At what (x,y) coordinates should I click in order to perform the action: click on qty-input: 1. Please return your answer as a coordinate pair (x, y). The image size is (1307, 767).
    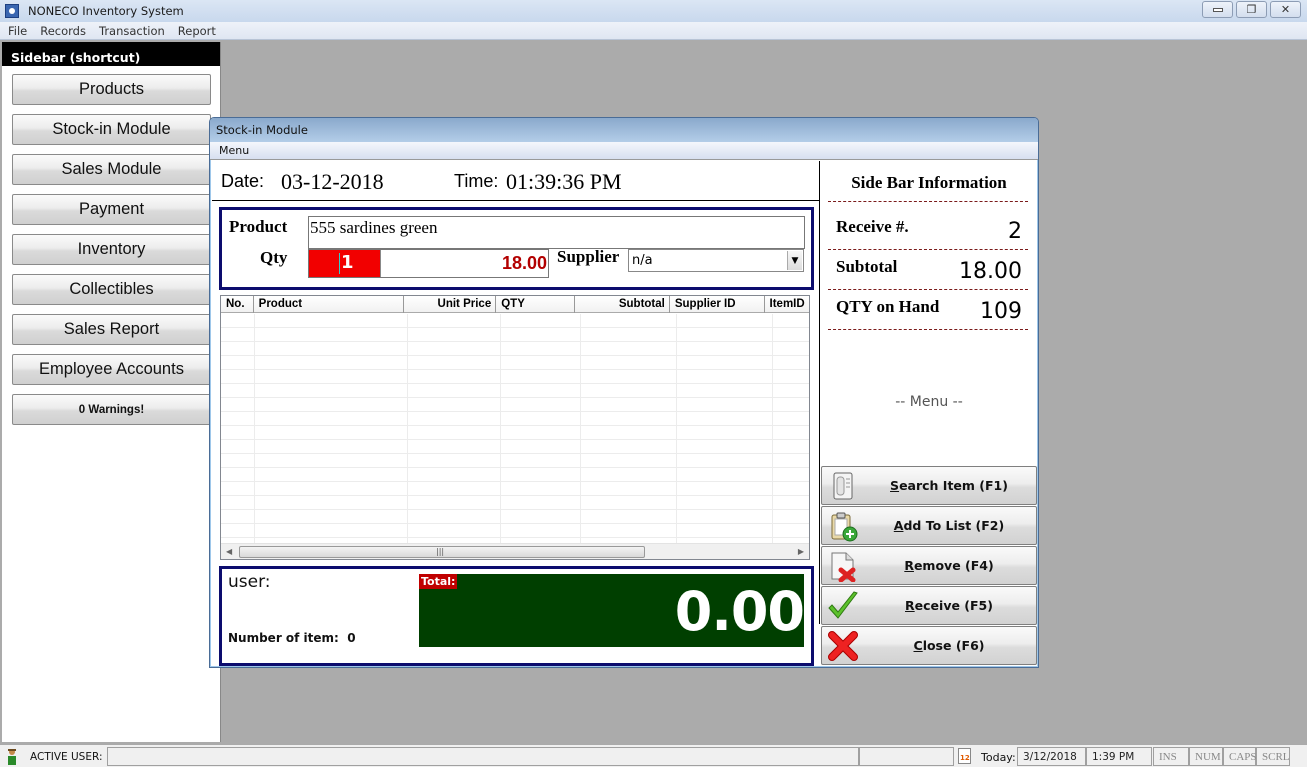
    Looking at the image, I should click on (345, 263).